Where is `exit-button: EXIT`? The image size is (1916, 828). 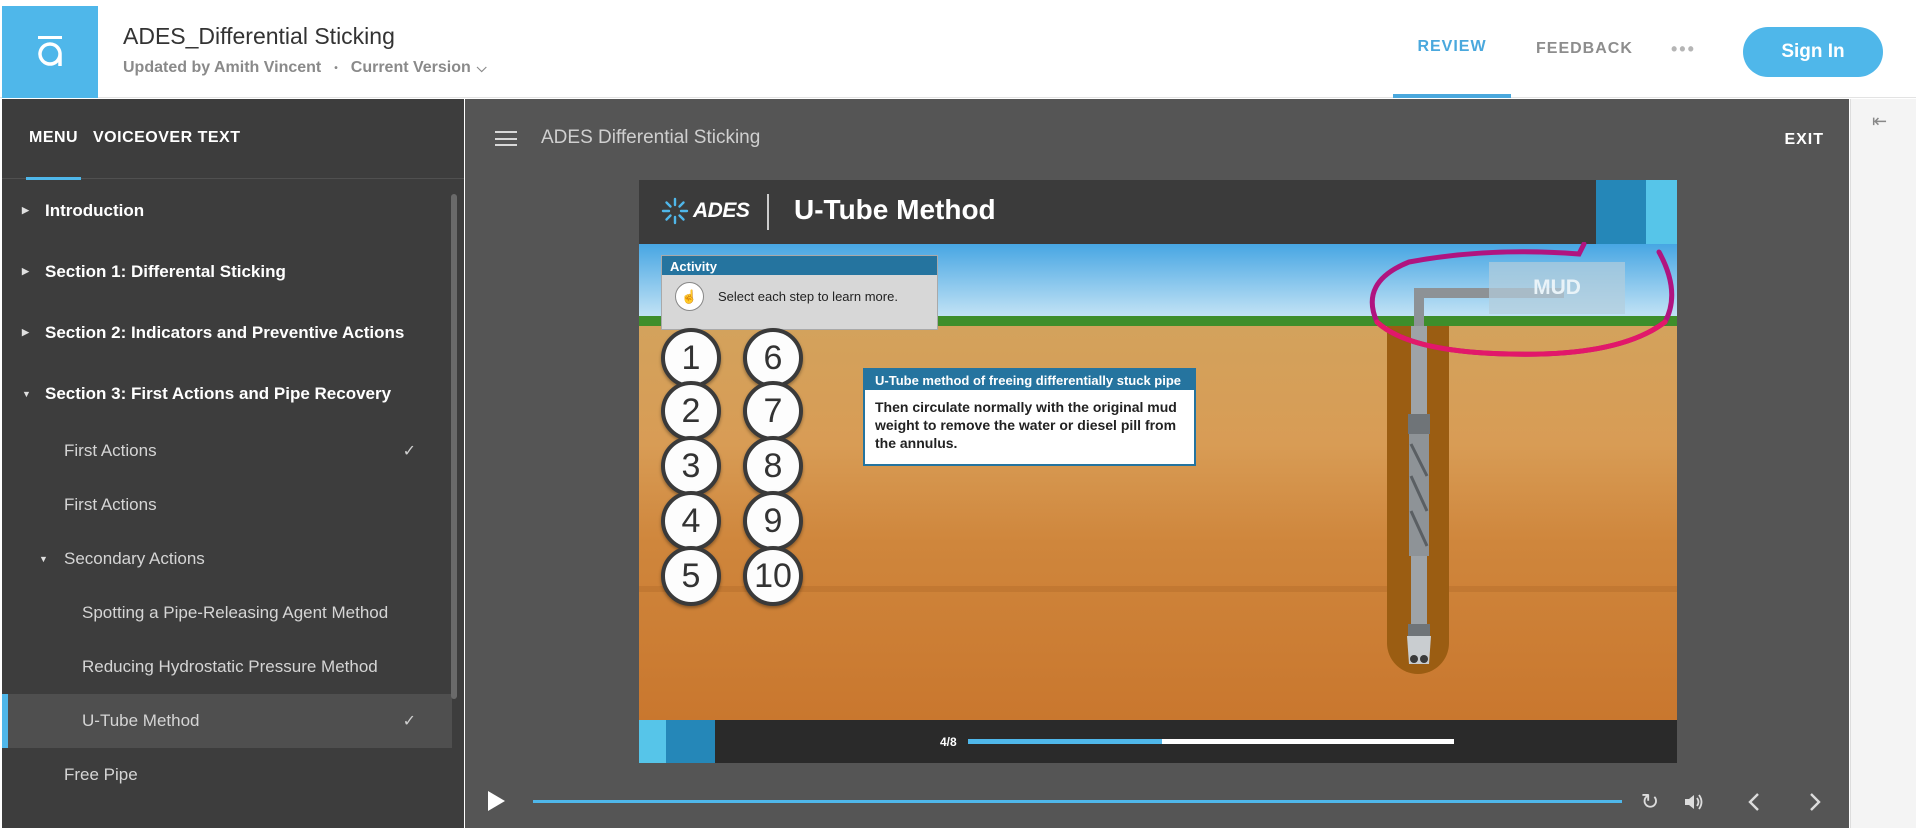 exit-button: EXIT is located at coordinates (1804, 140).